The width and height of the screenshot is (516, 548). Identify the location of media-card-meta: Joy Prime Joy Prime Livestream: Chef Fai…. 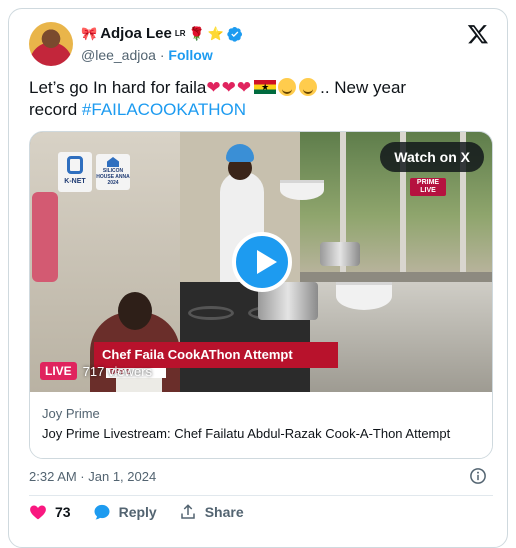
(261, 425).